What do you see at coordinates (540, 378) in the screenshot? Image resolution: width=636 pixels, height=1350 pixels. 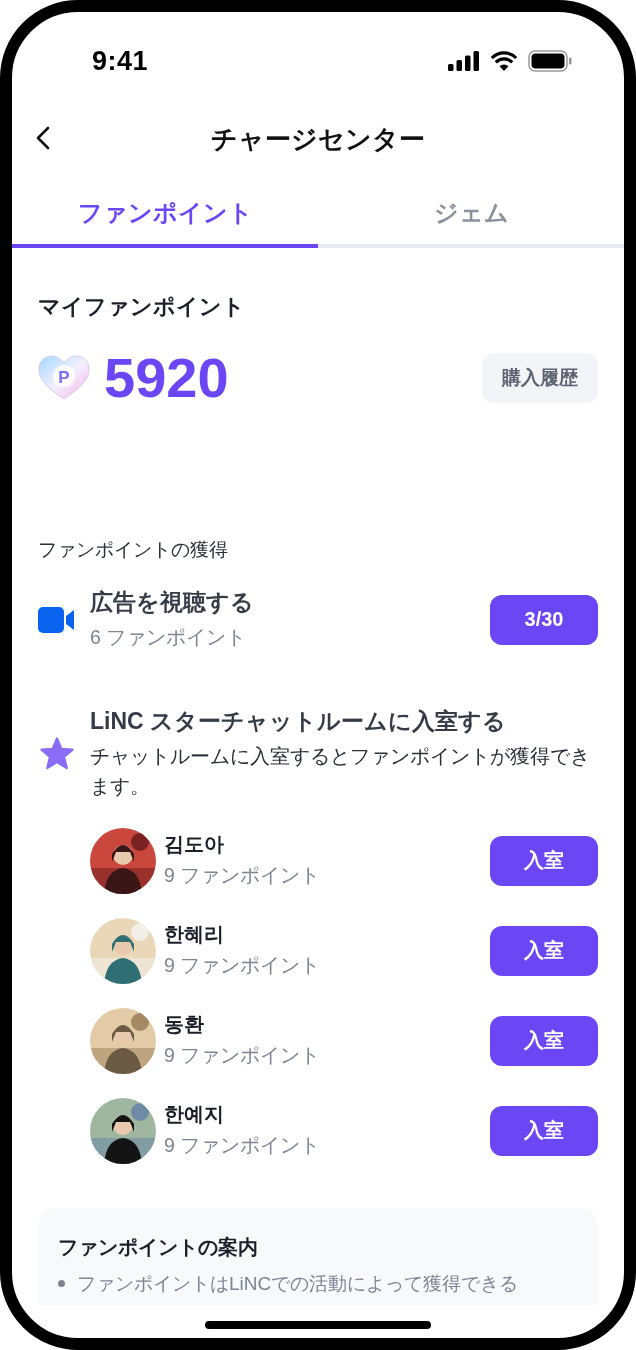 I see `purchase-history-button: 購入履歴` at bounding box center [540, 378].